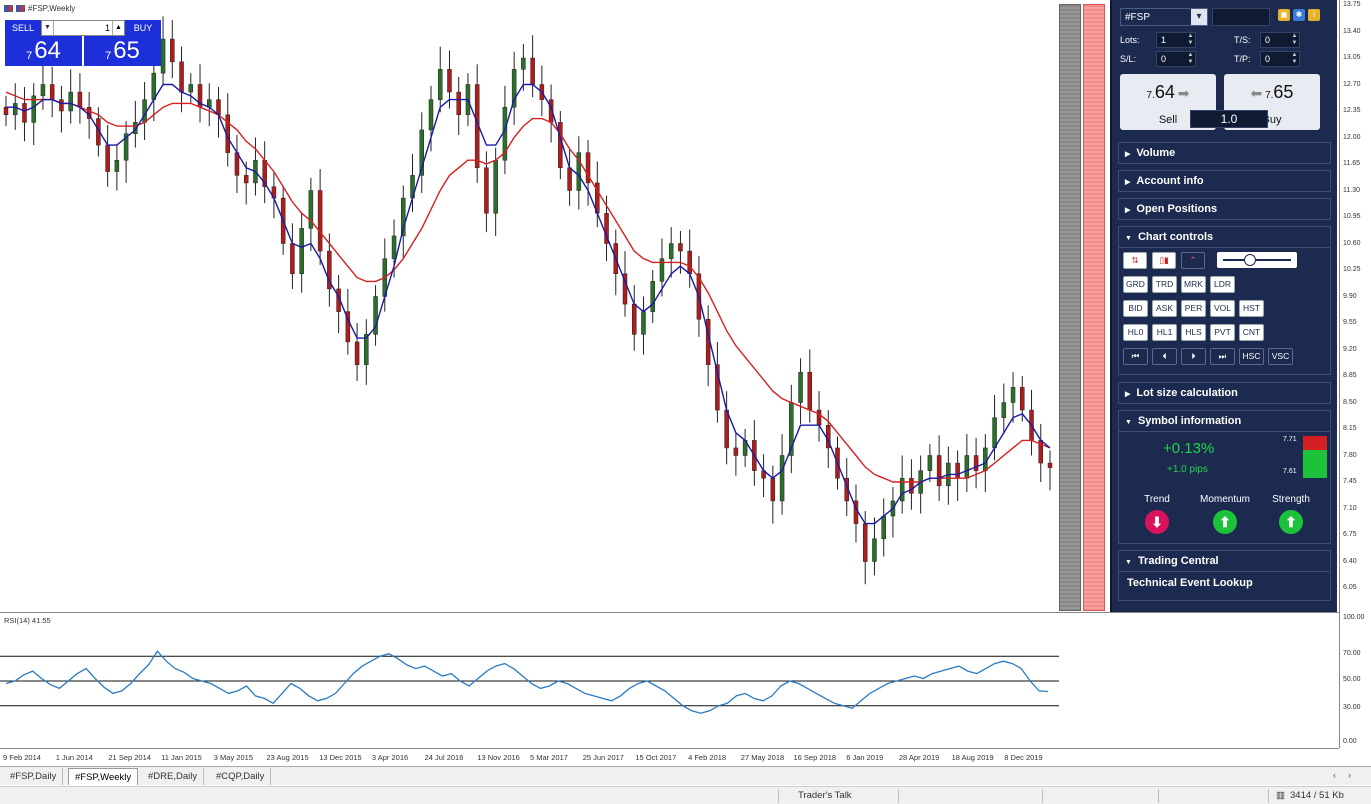  Describe the element at coordinates (107, 28) in the screenshot. I see `lots-value: 1` at that location.